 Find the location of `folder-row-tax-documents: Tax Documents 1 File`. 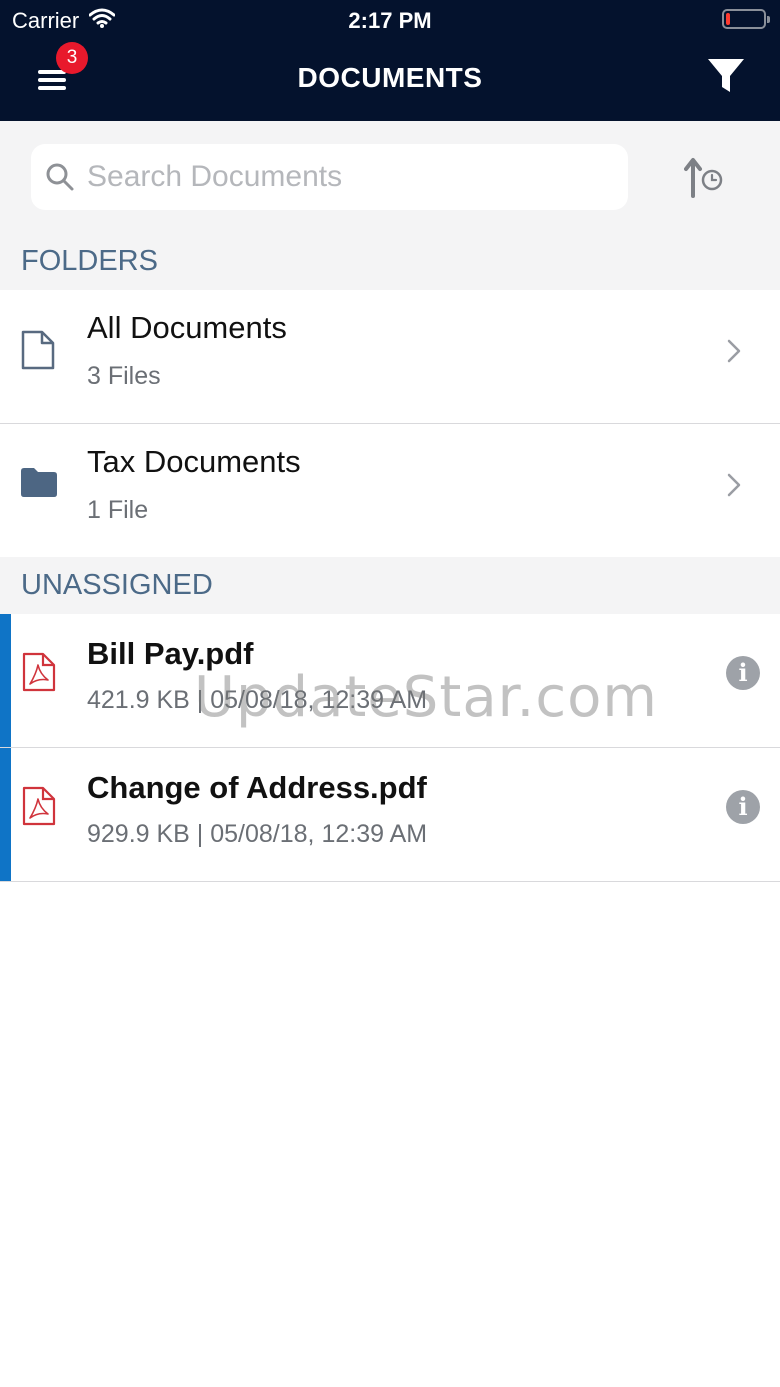

folder-row-tax-documents: Tax Documents 1 File is located at coordinates (390, 491).